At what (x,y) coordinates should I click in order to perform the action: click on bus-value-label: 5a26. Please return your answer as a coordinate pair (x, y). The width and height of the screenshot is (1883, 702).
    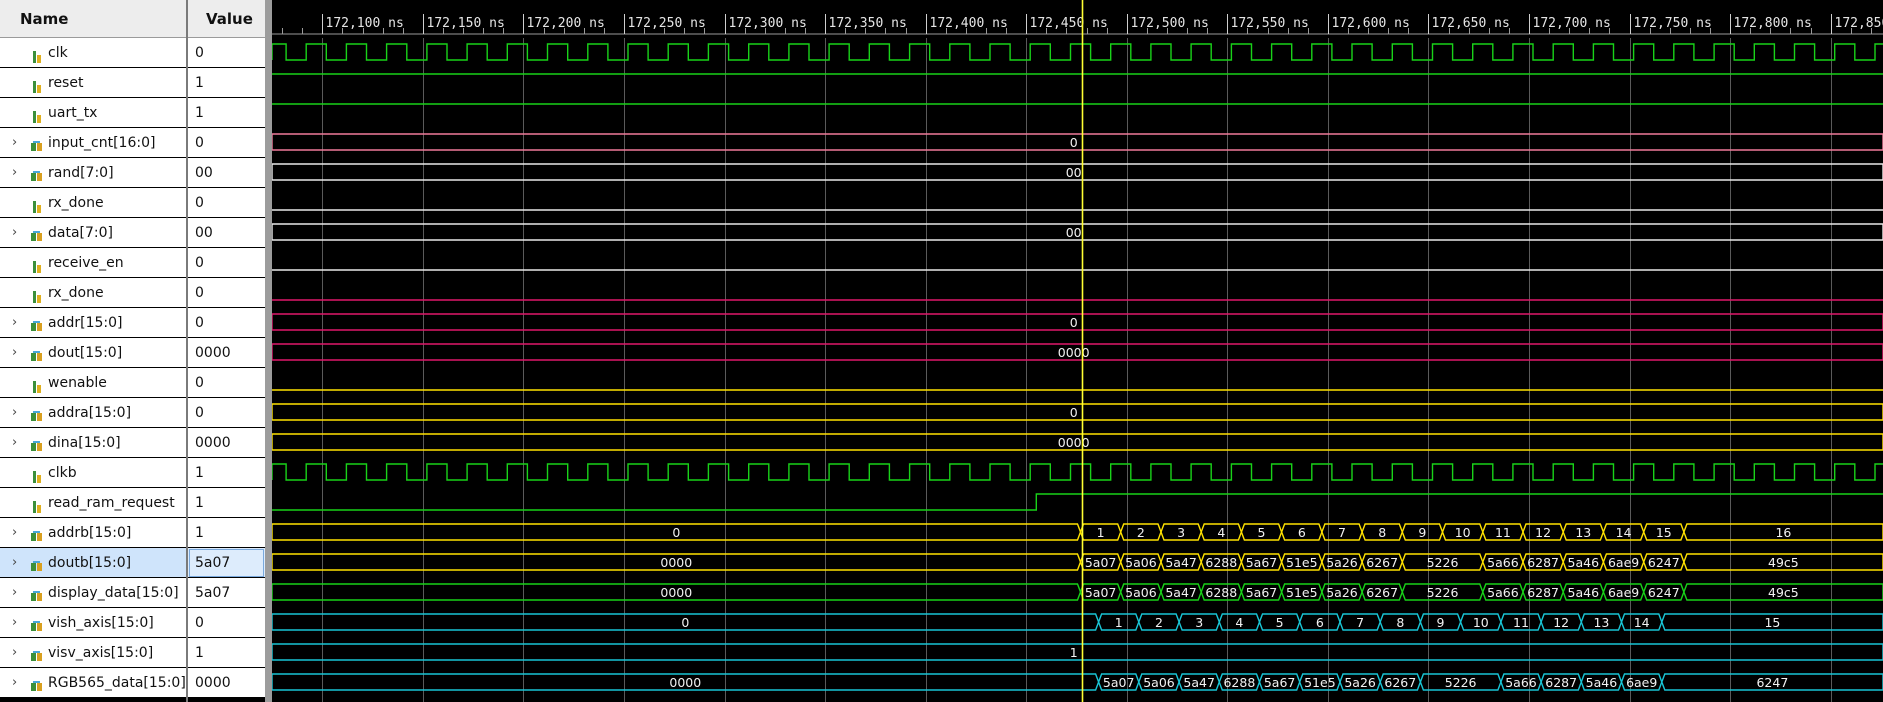
    Looking at the image, I should click on (1360, 682).